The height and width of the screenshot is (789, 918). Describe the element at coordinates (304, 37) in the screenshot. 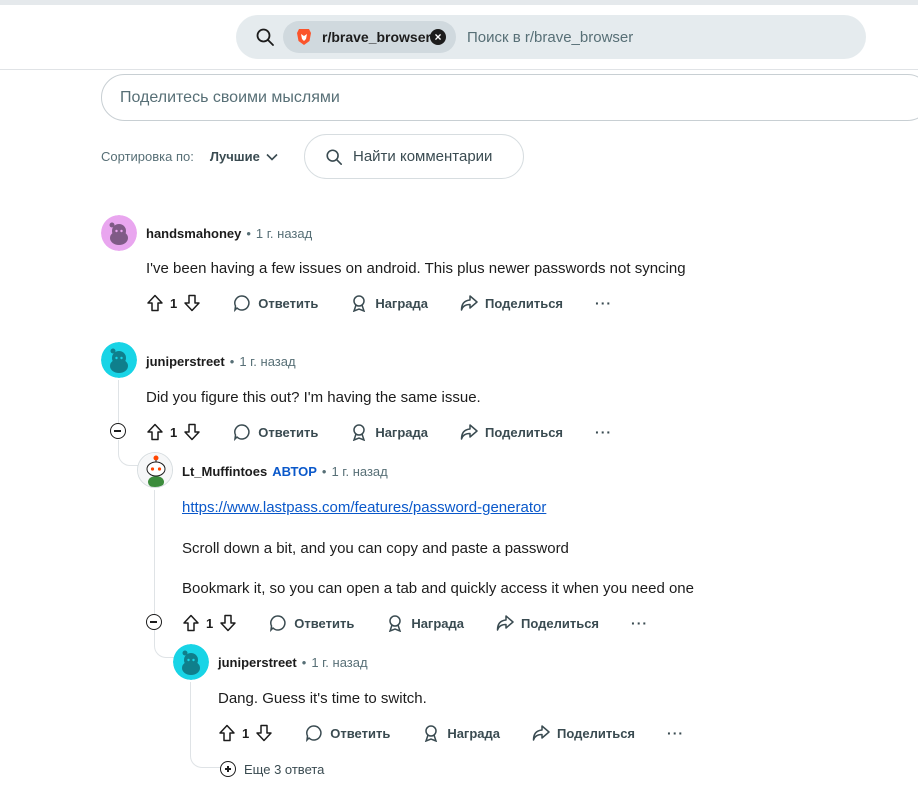

I see `brave-lion-icon` at that location.